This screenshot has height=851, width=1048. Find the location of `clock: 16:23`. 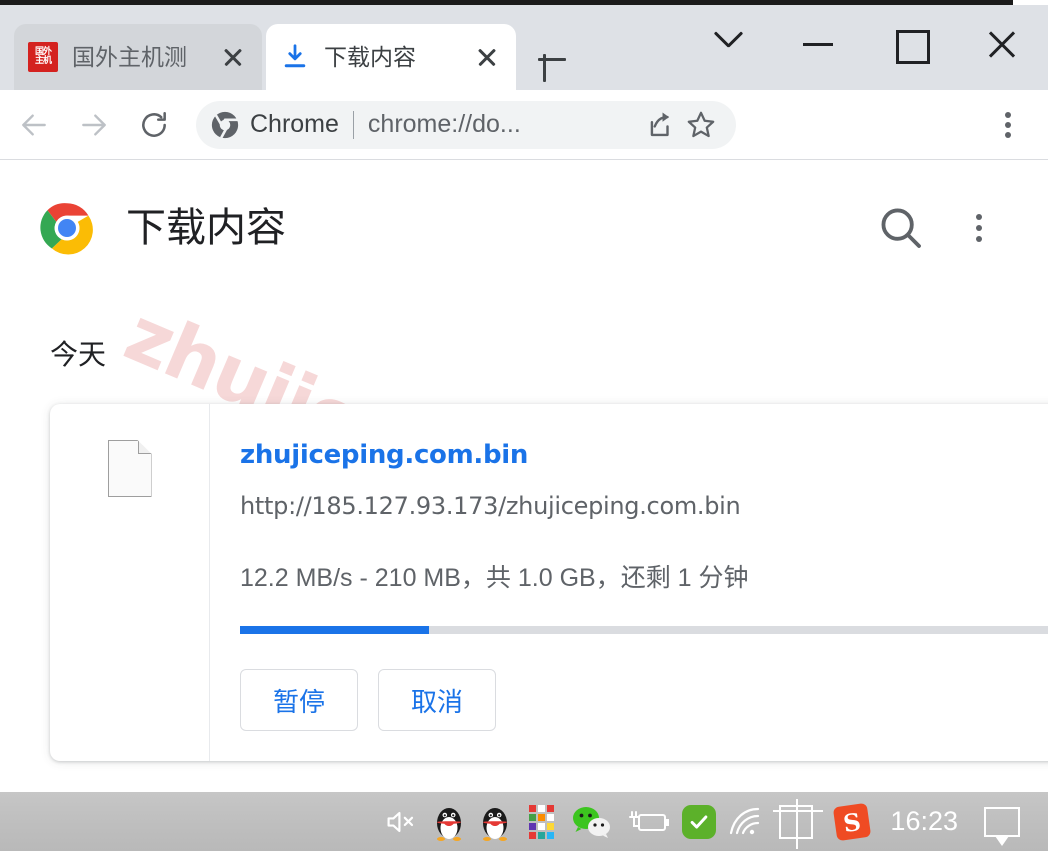

clock: 16:23 is located at coordinates (924, 821).